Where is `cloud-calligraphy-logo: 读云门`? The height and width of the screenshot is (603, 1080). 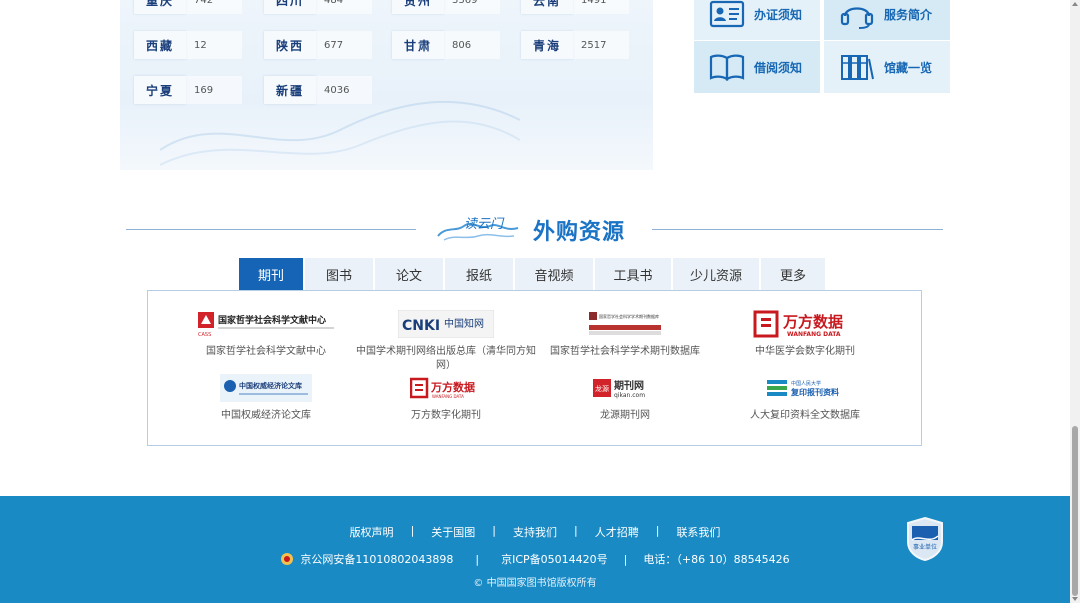
cloud-calligraphy-logo: 读云门 is located at coordinates (478, 229).